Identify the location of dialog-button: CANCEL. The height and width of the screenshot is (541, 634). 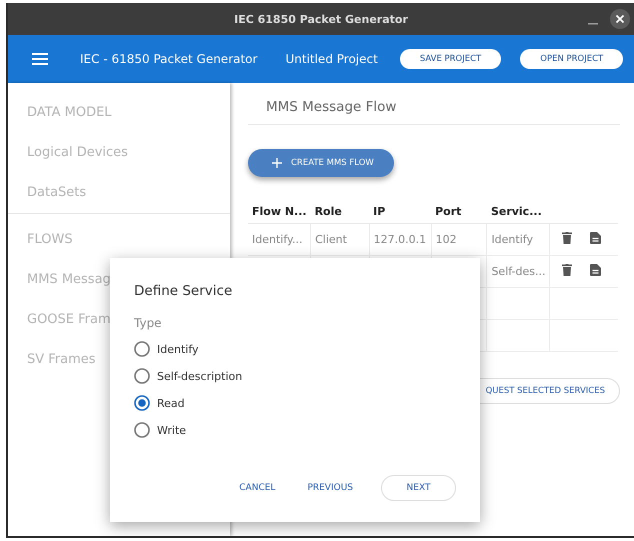
(257, 488).